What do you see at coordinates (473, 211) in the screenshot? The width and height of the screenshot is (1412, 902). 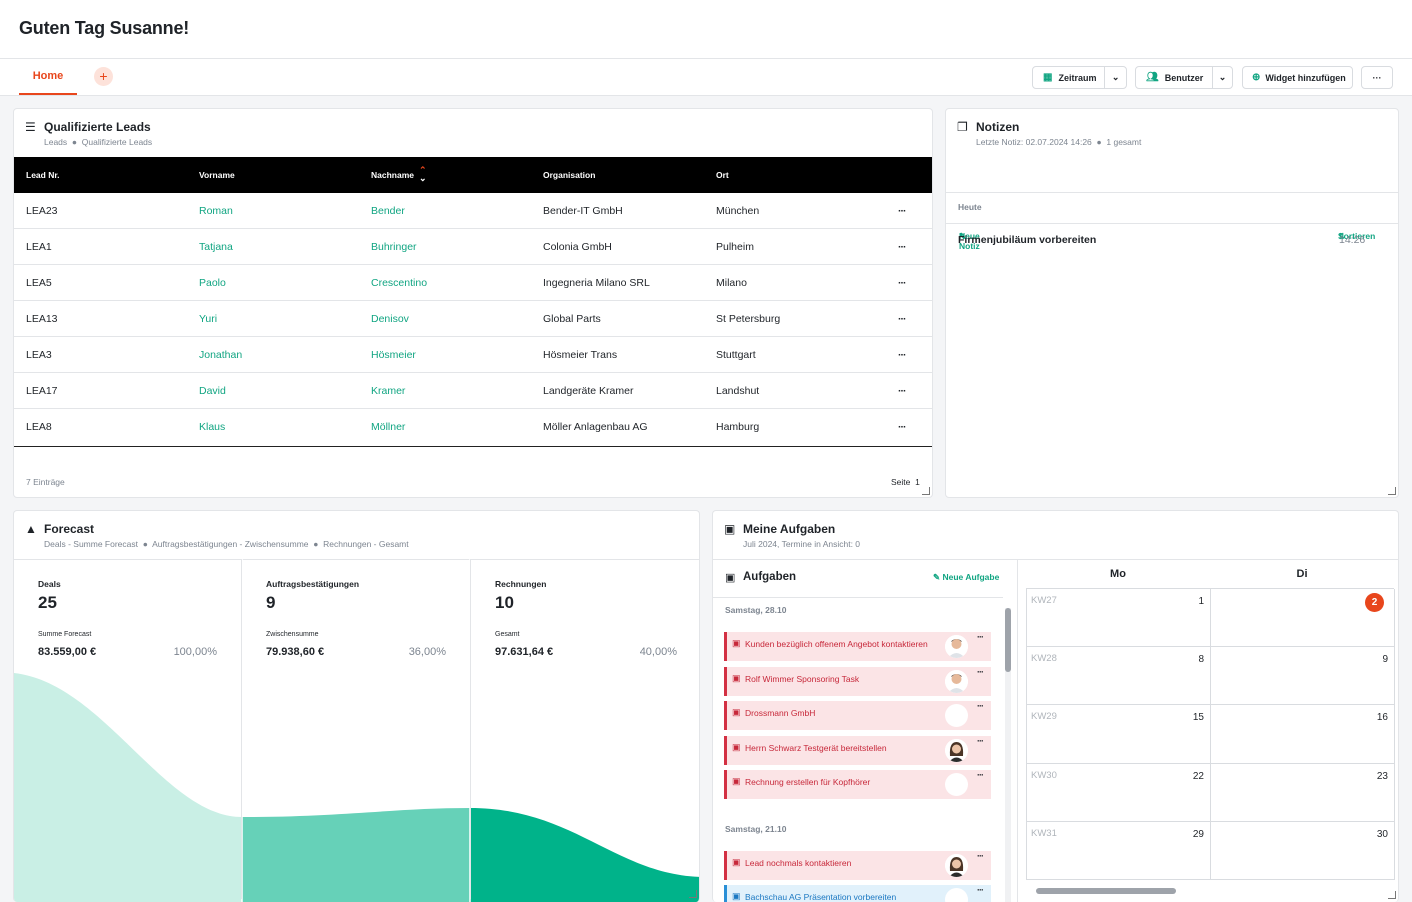 I see `table-row: LEA23 Roman Bender Bender-IT GmbH München ···` at bounding box center [473, 211].